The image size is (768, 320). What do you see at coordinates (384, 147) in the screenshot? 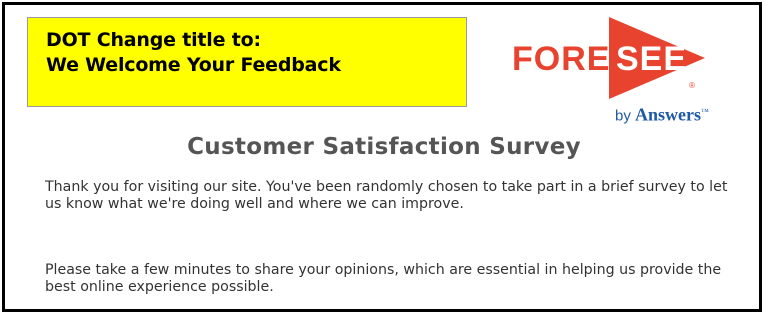
I see `survey-title: Customer Satisfaction Survey` at bounding box center [384, 147].